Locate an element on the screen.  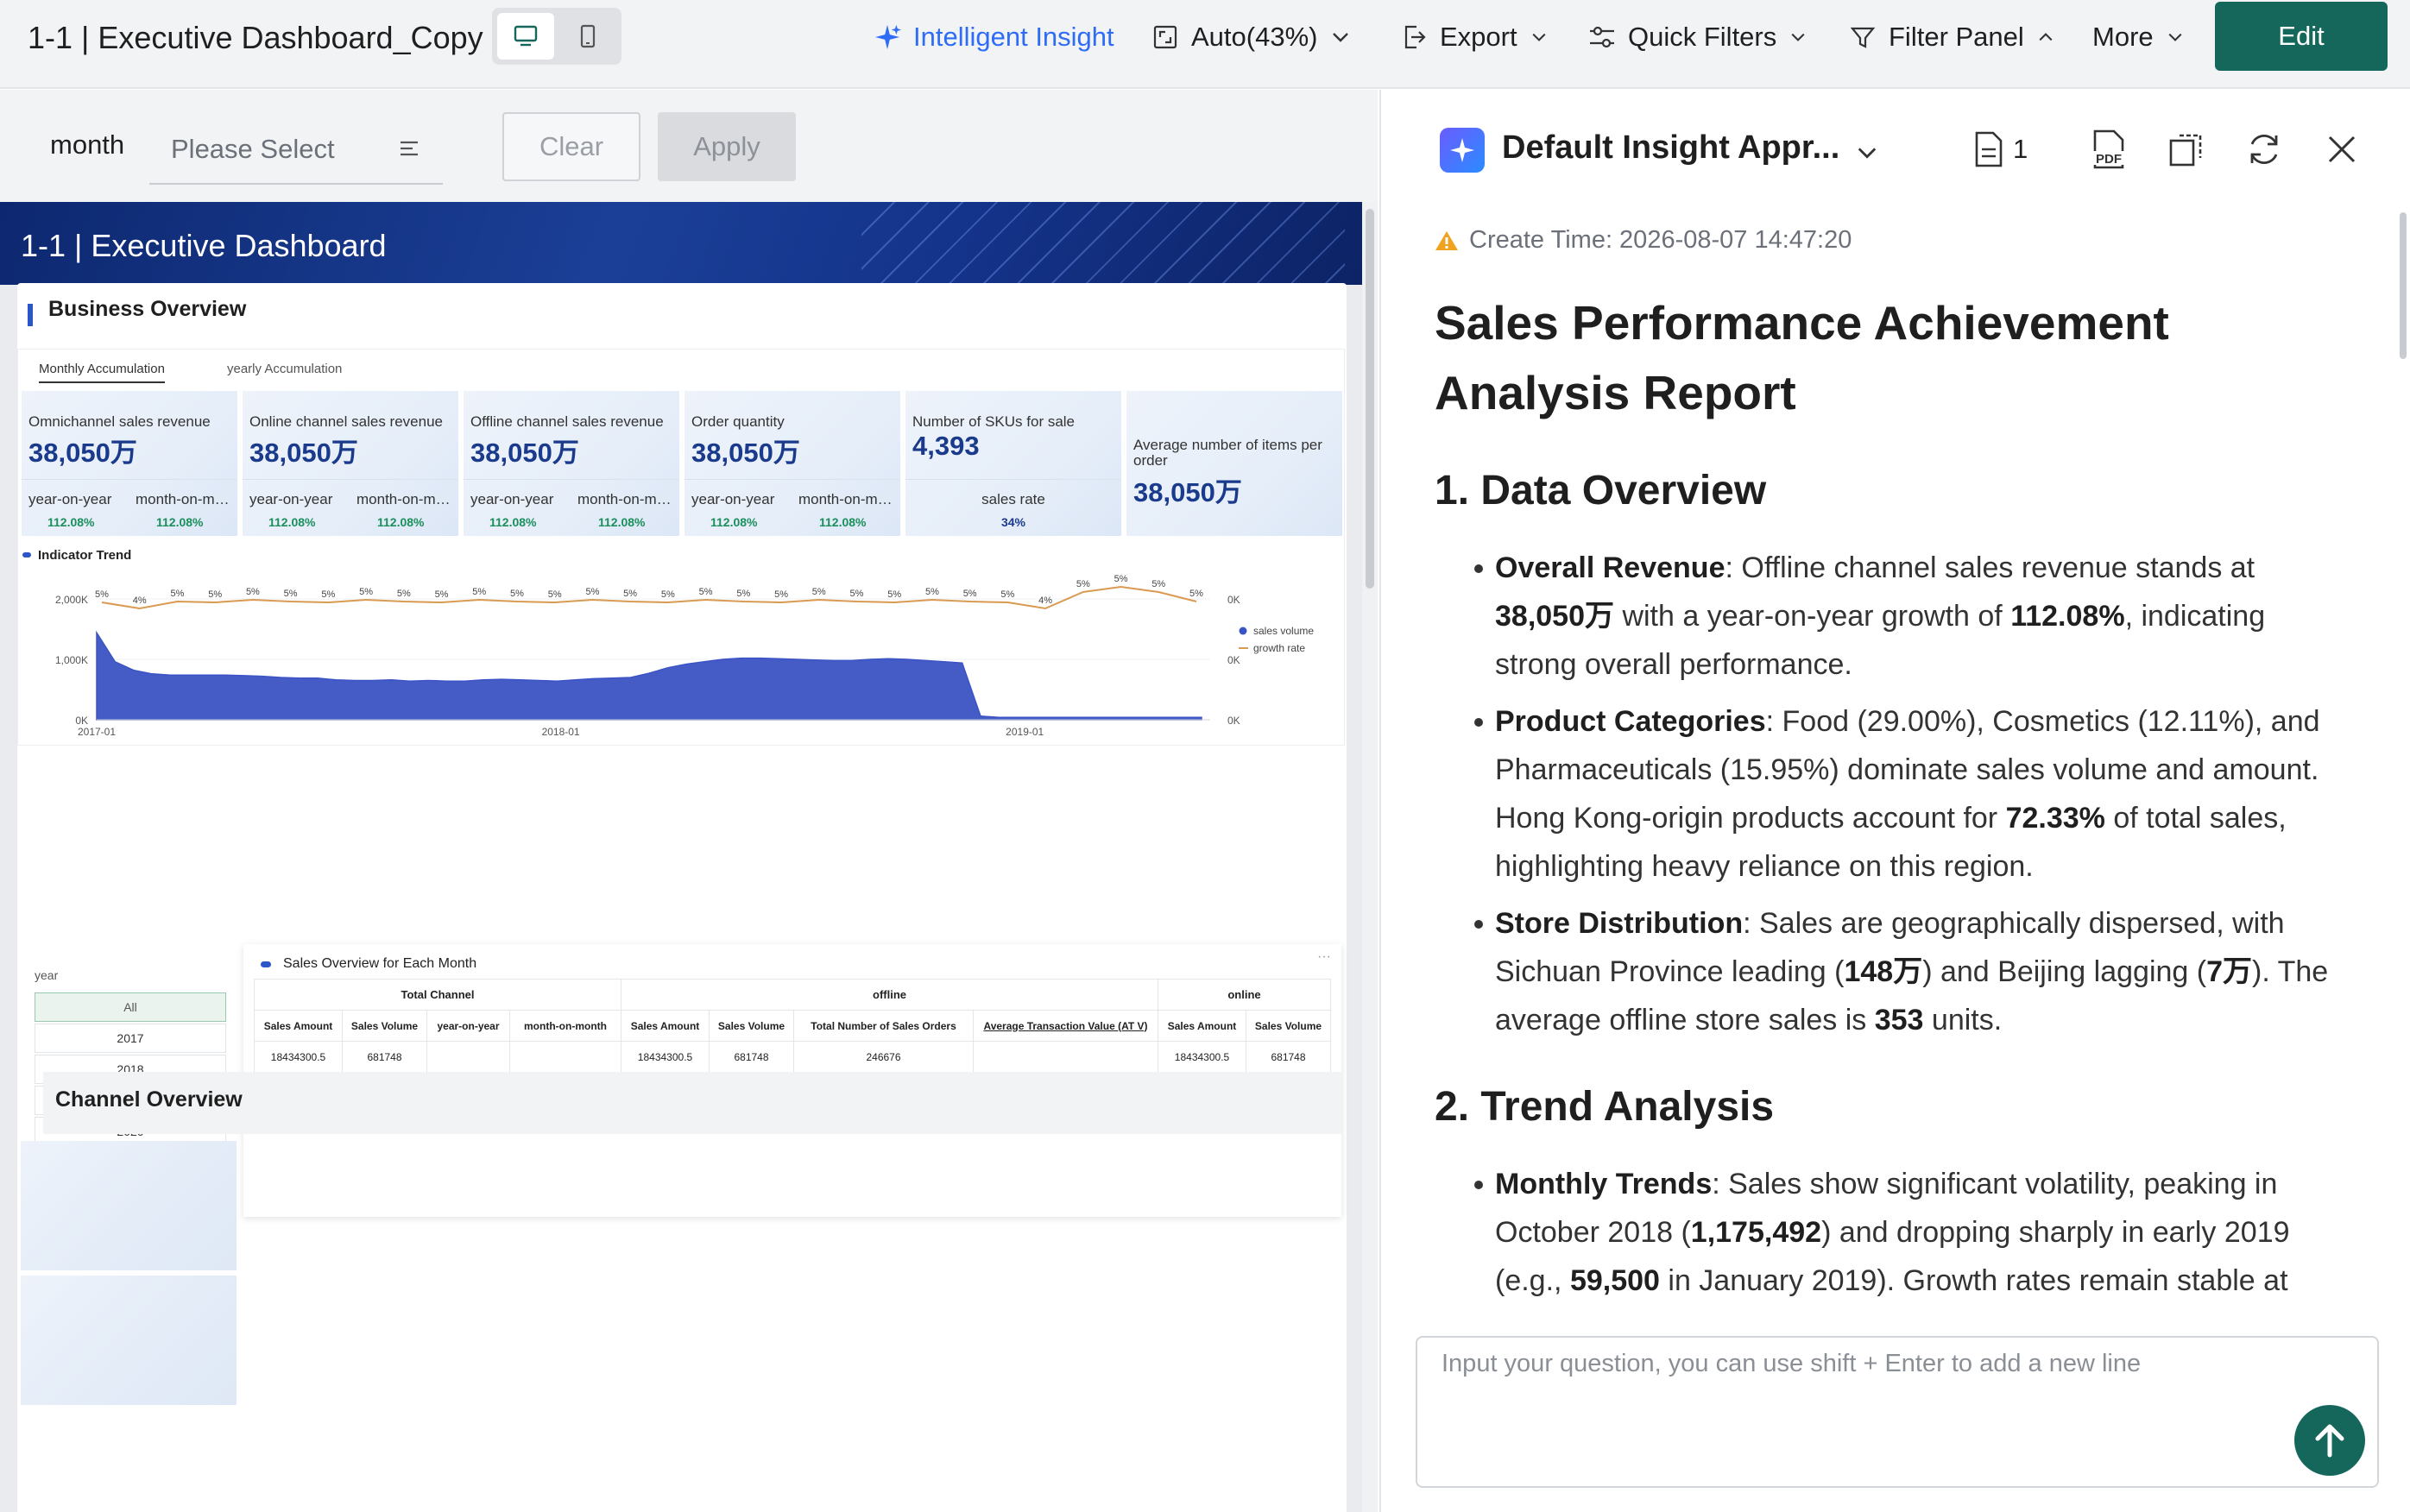
quick-filters-dropdown: Quick Filters is located at coordinates (1698, 37).